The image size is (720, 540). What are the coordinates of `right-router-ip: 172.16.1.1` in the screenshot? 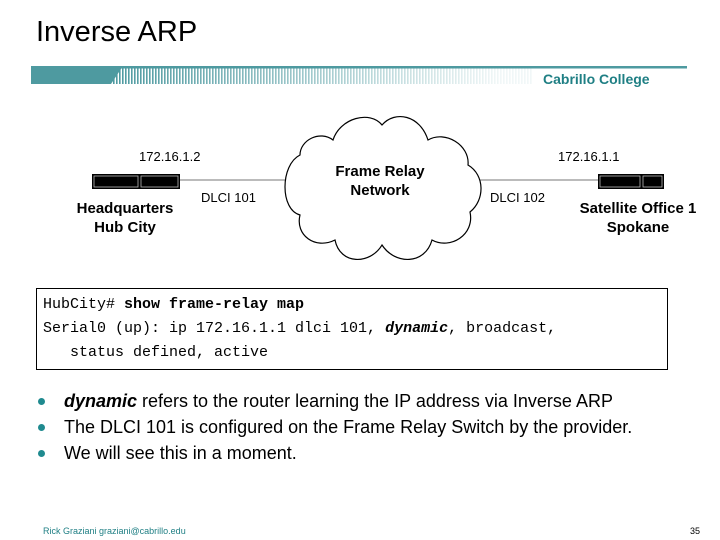 It's located at (589, 156).